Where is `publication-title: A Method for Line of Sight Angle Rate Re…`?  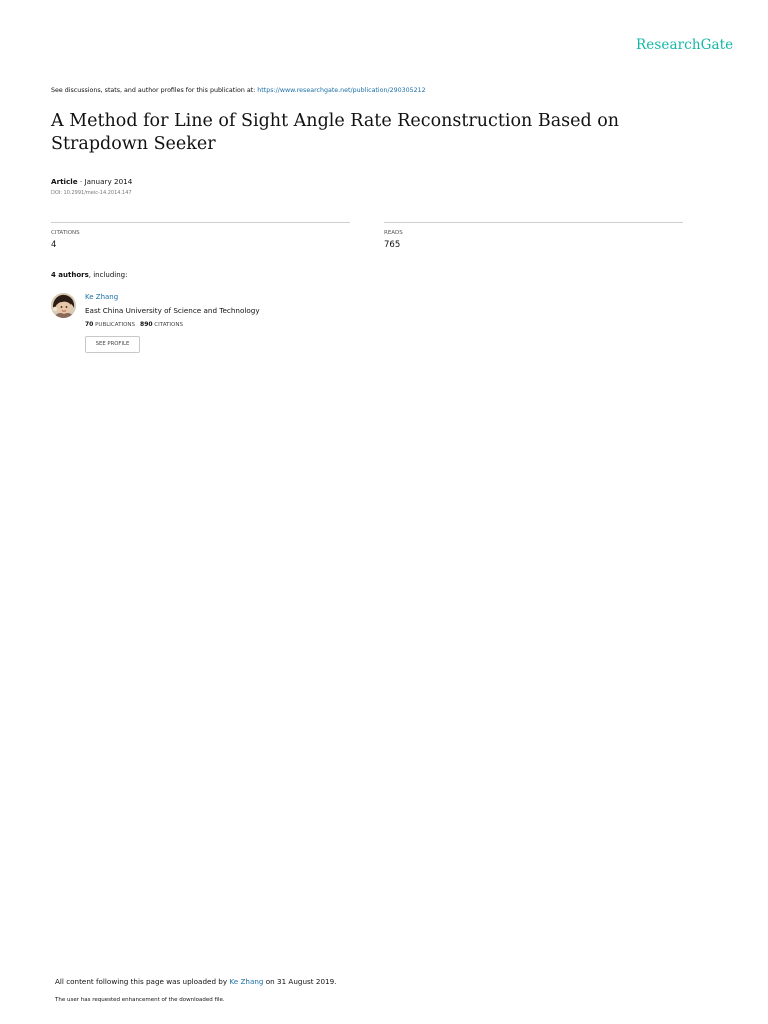
publication-title: A Method for Line of Sight Angle Rate Re… is located at coordinates (335, 132).